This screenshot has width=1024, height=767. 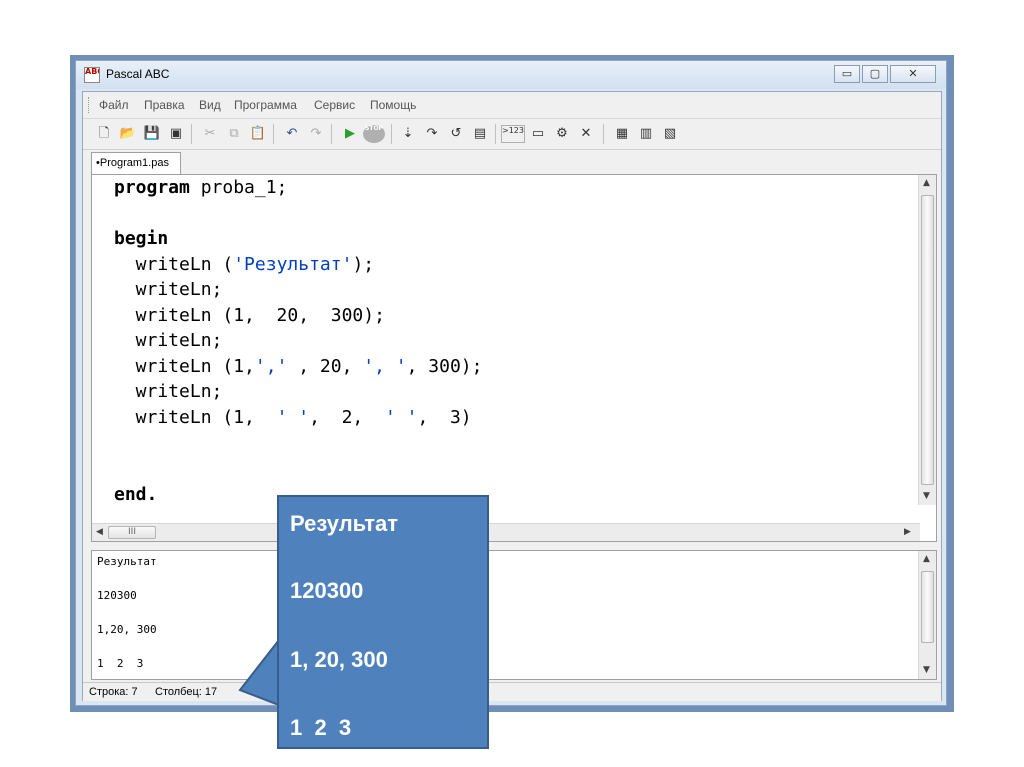 What do you see at coordinates (339, 659) in the screenshot?
I see `callout-line: 1, 20, 300` at bounding box center [339, 659].